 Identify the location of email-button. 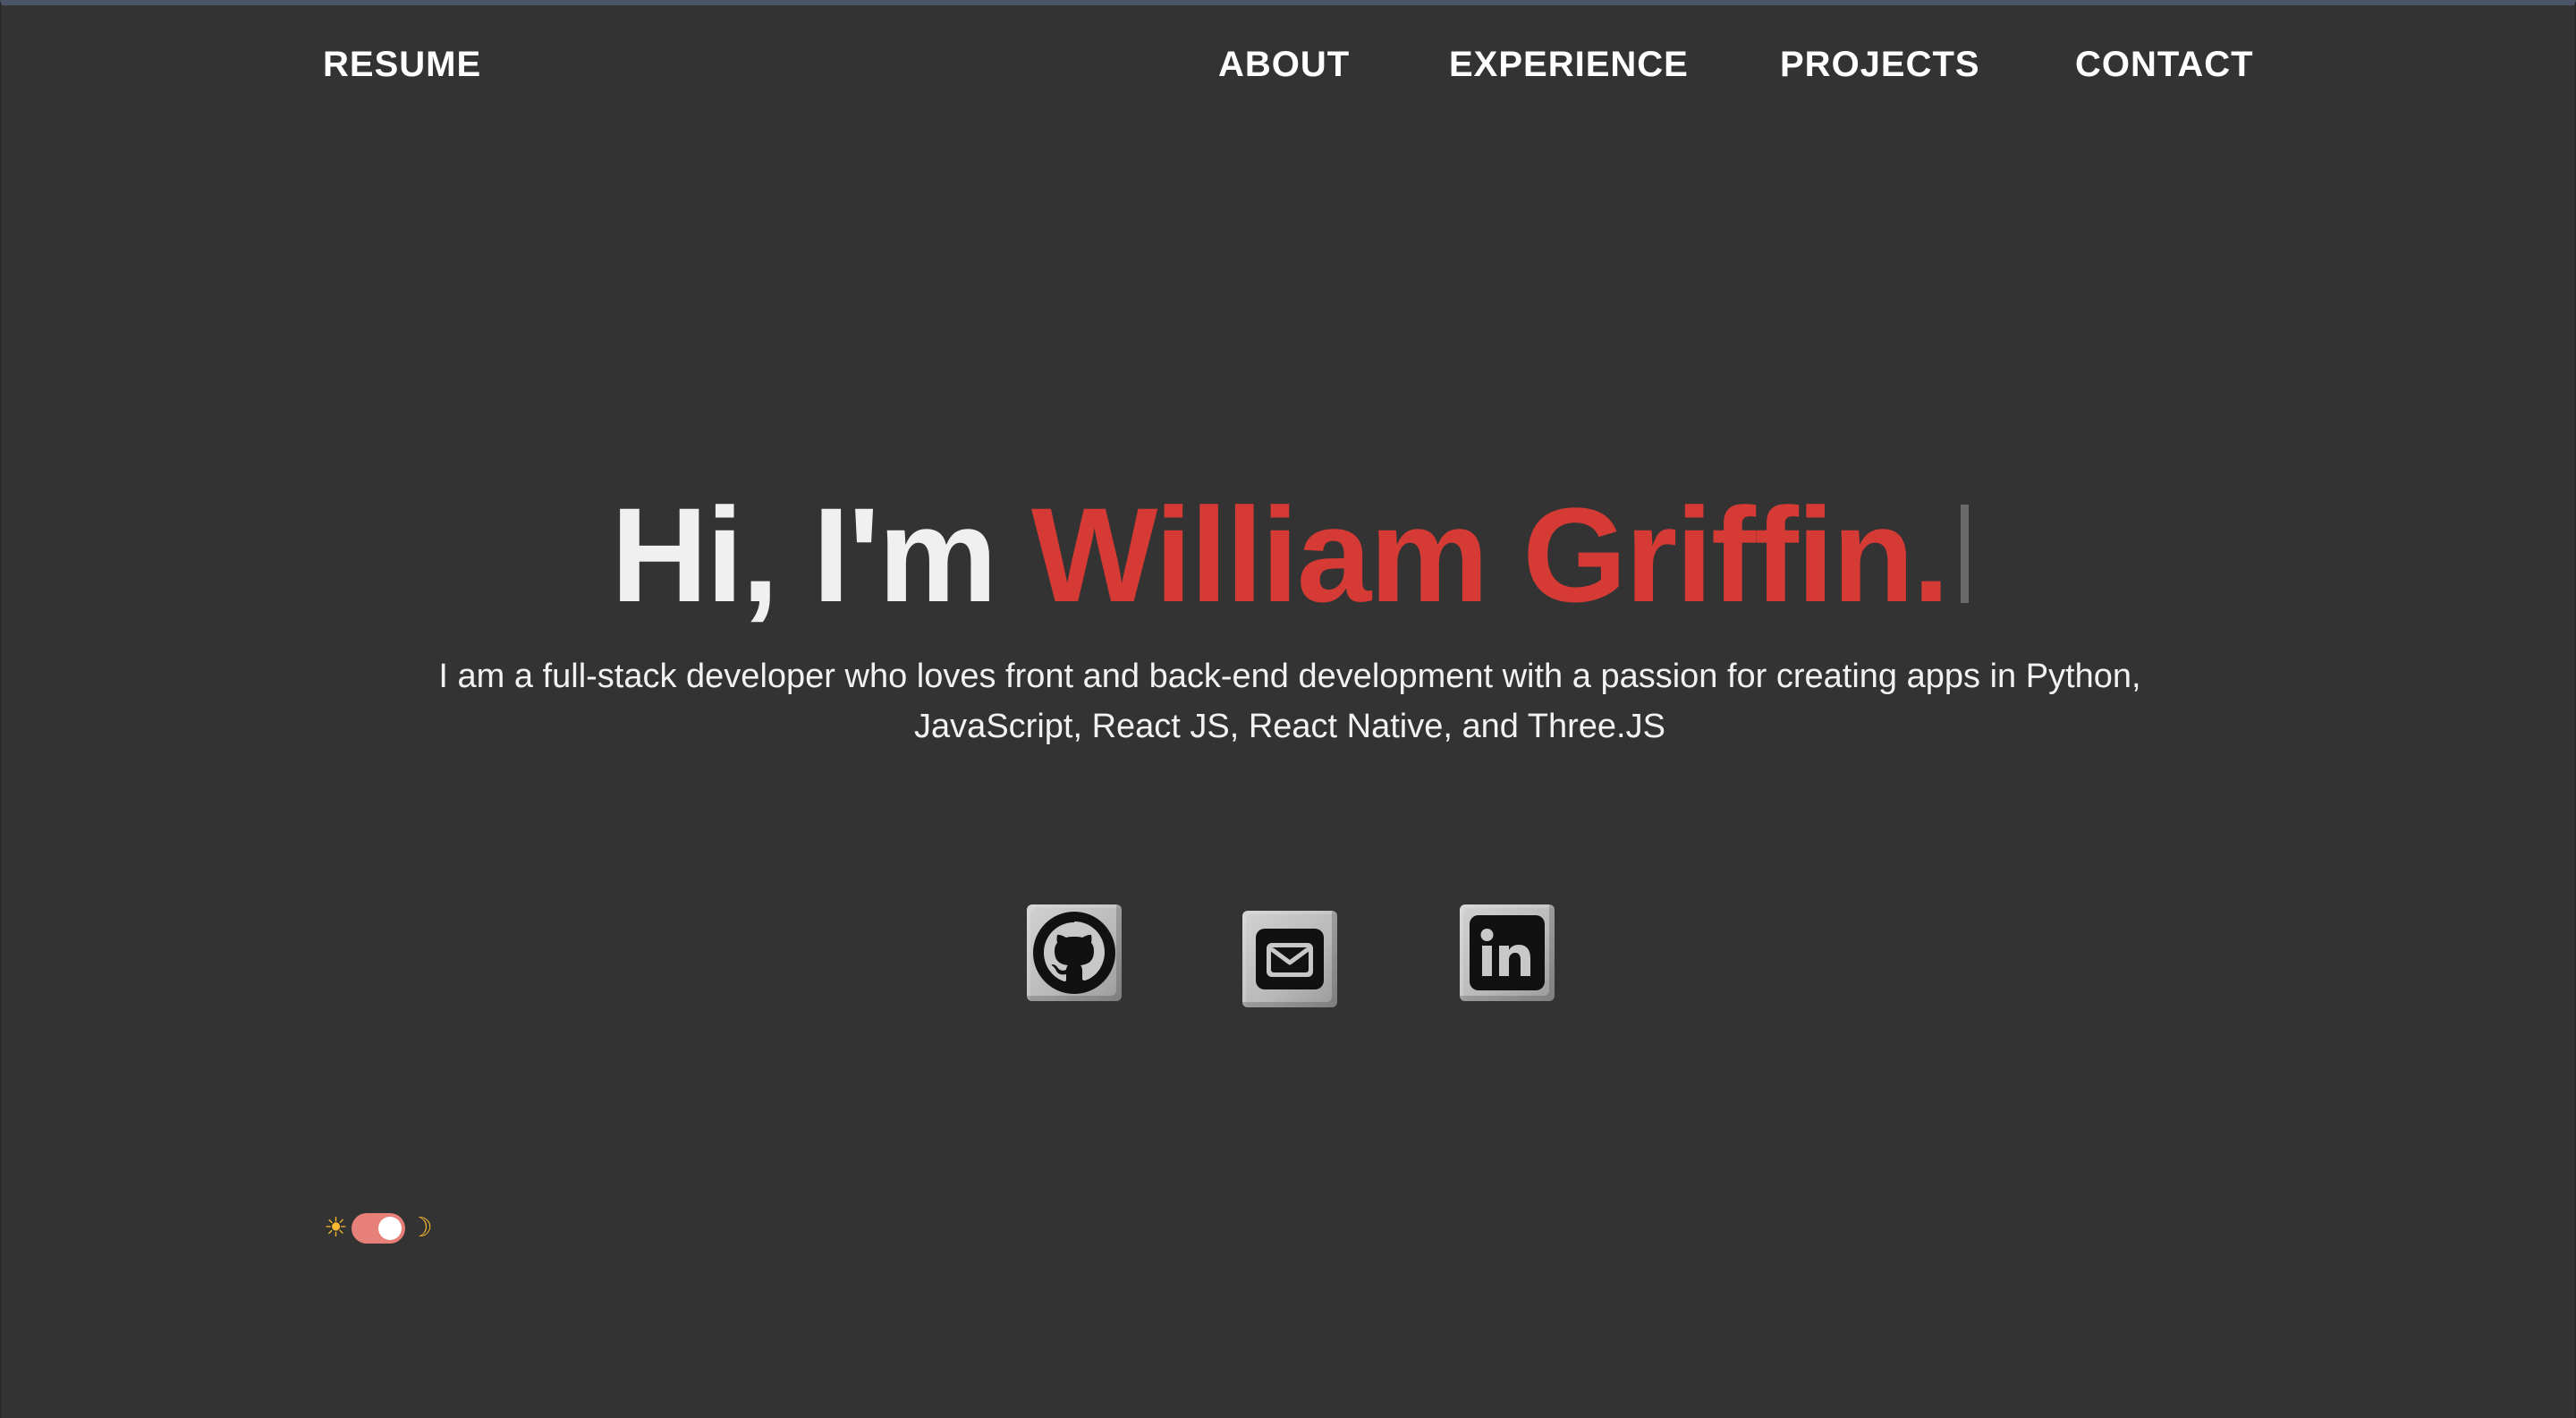
(1289, 959).